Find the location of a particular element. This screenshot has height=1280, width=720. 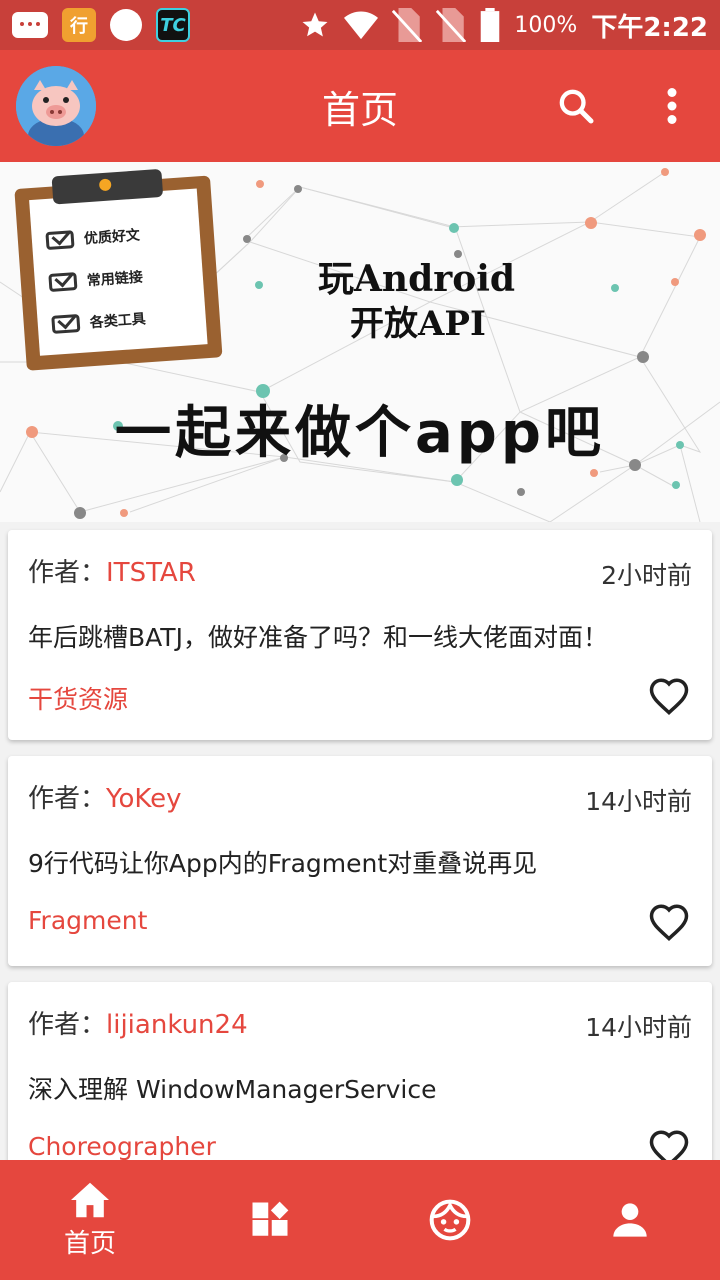

app-notification-icon: 行 is located at coordinates (79, 25).